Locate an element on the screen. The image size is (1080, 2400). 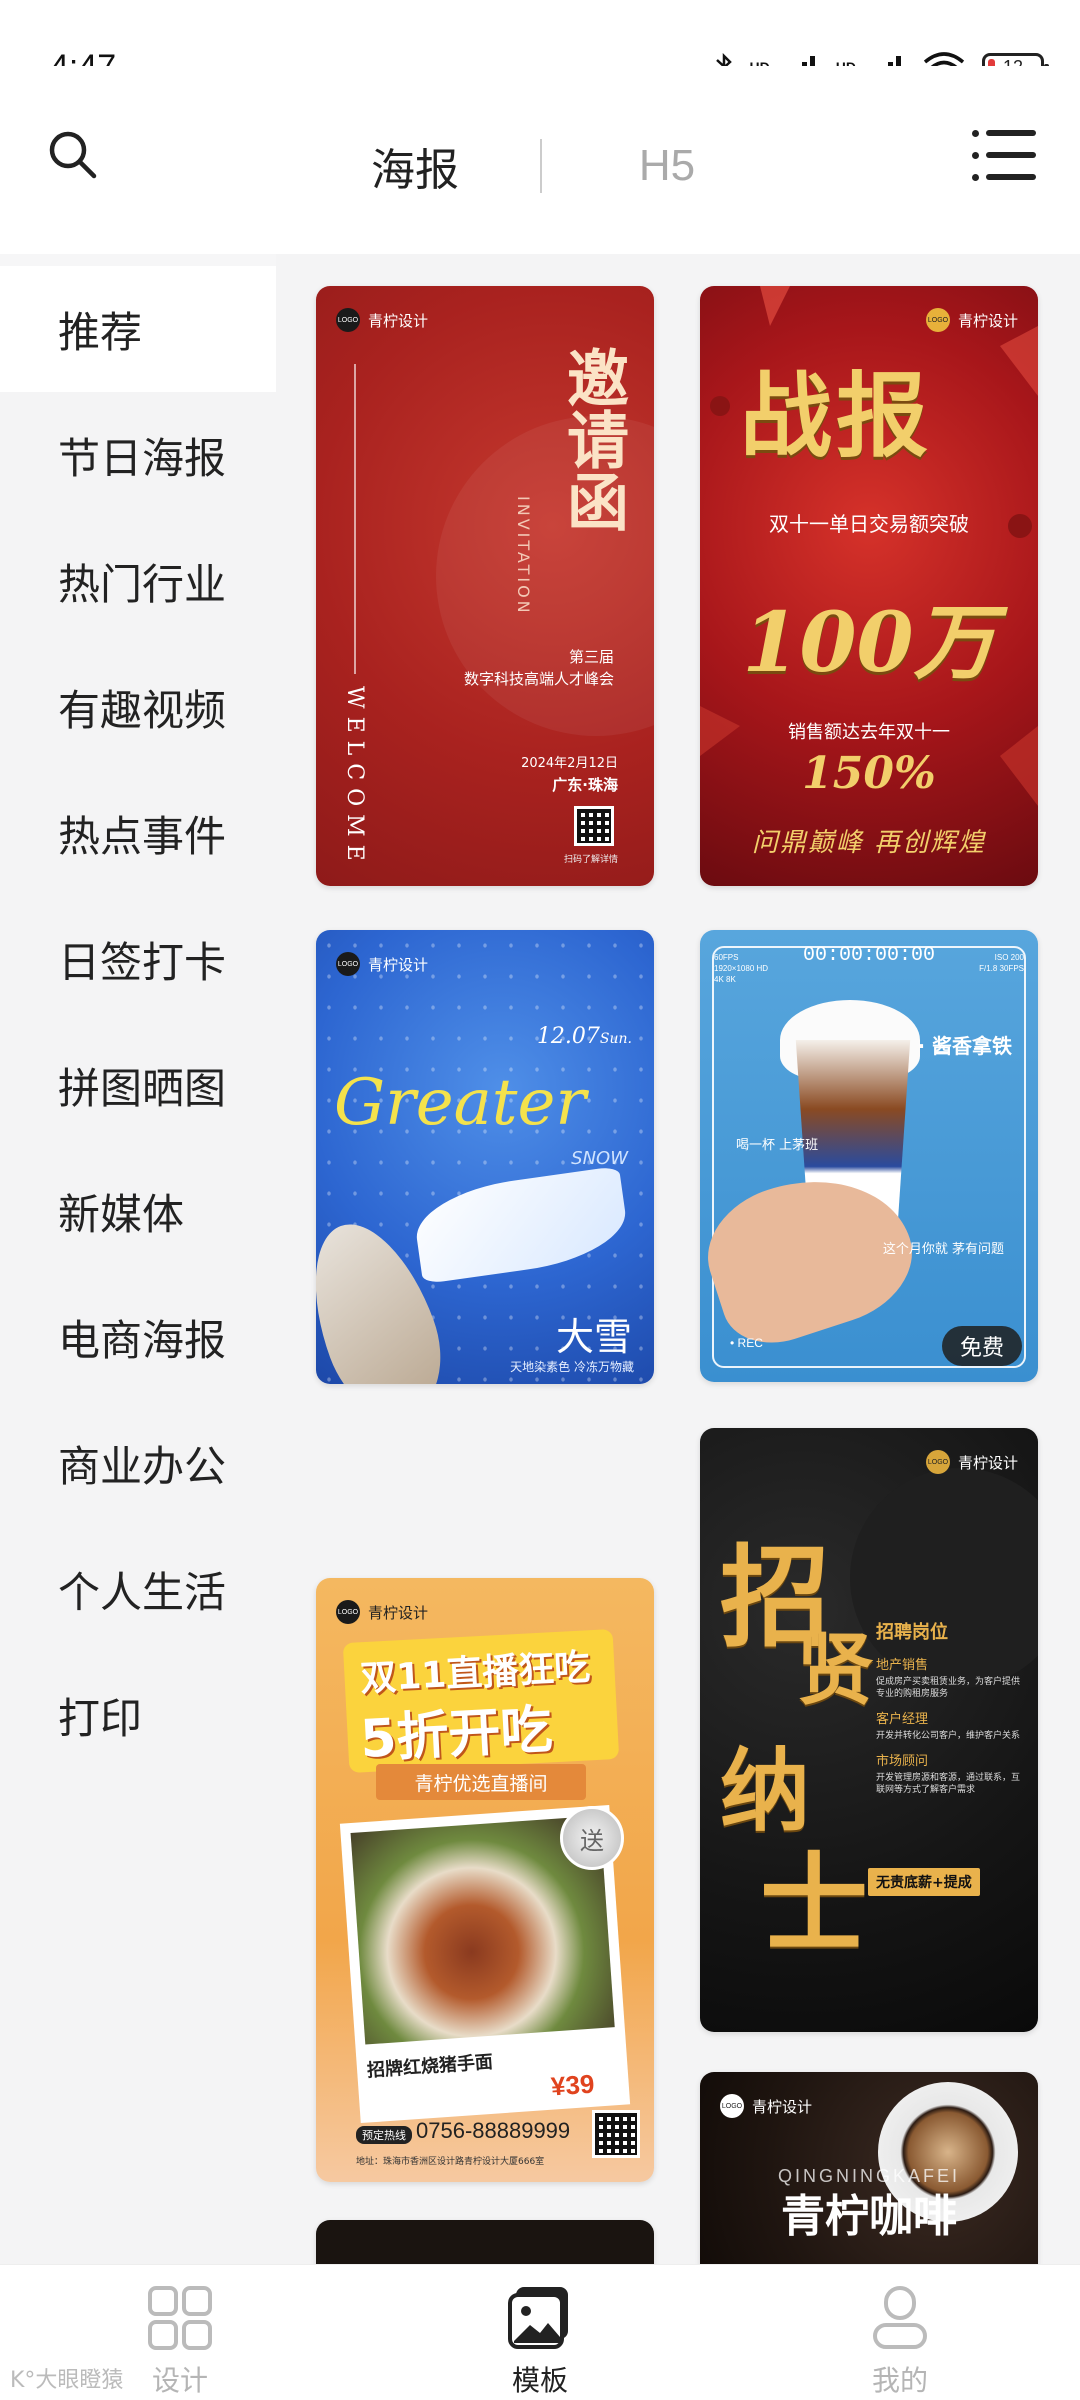
card-headline2: 5折开吃 is located at coordinates (456, 1735).